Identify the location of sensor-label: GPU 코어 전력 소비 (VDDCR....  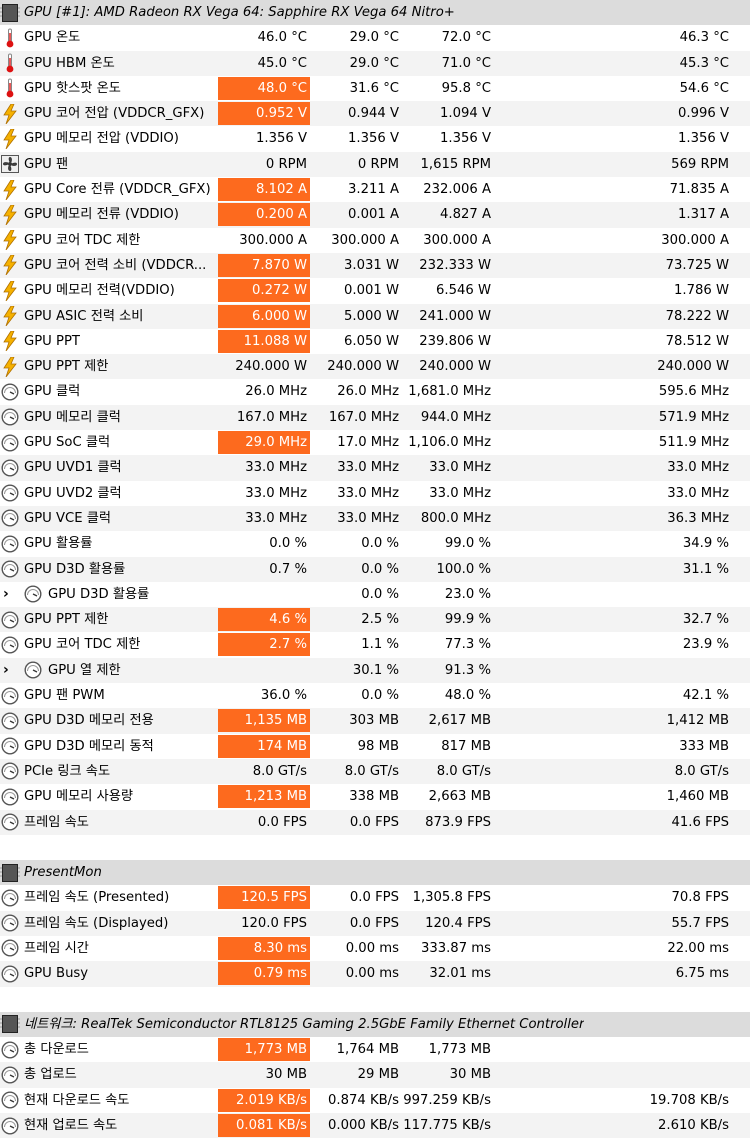
(115, 265).